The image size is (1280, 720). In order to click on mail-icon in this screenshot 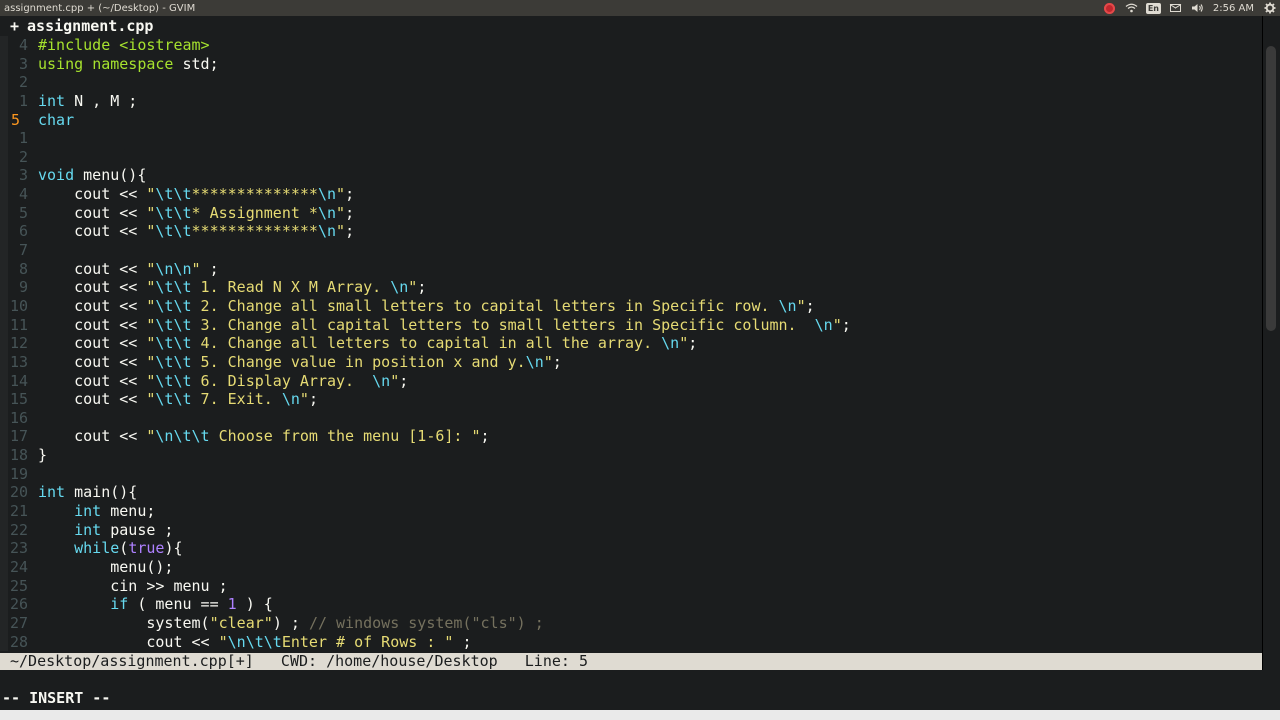, I will do `click(1175, 8)`.